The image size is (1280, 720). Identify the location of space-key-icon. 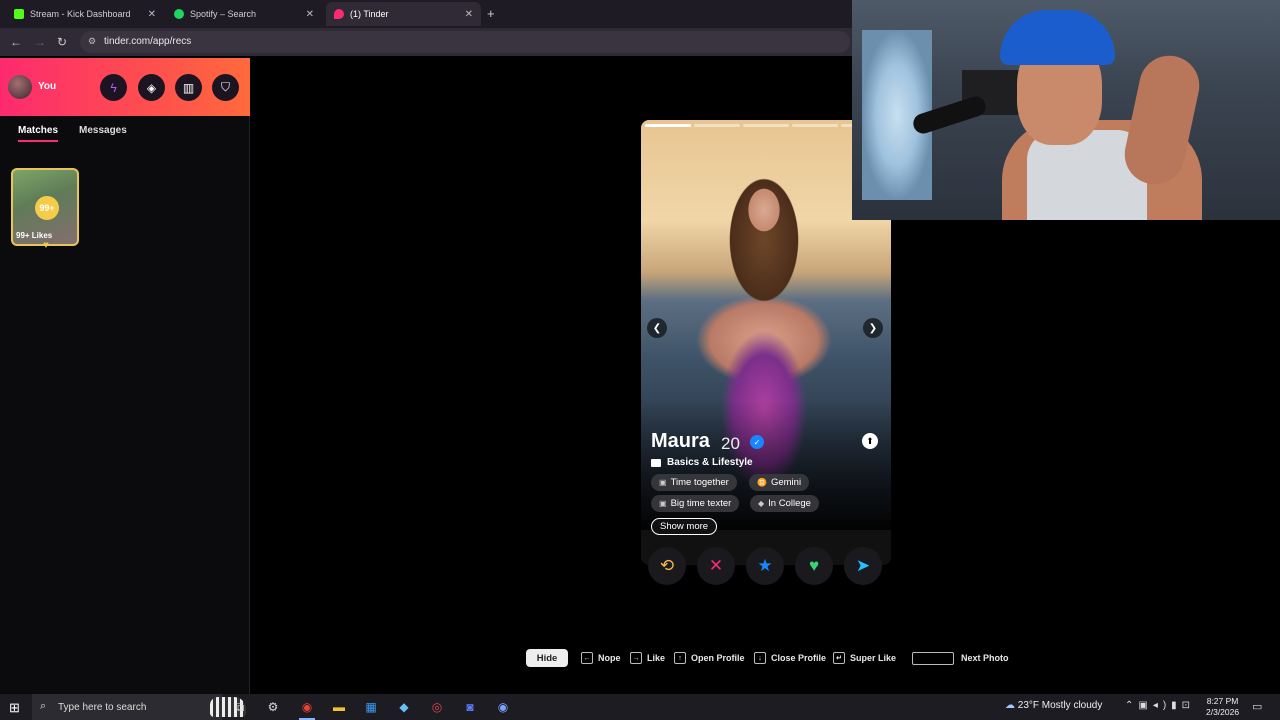
(933, 658).